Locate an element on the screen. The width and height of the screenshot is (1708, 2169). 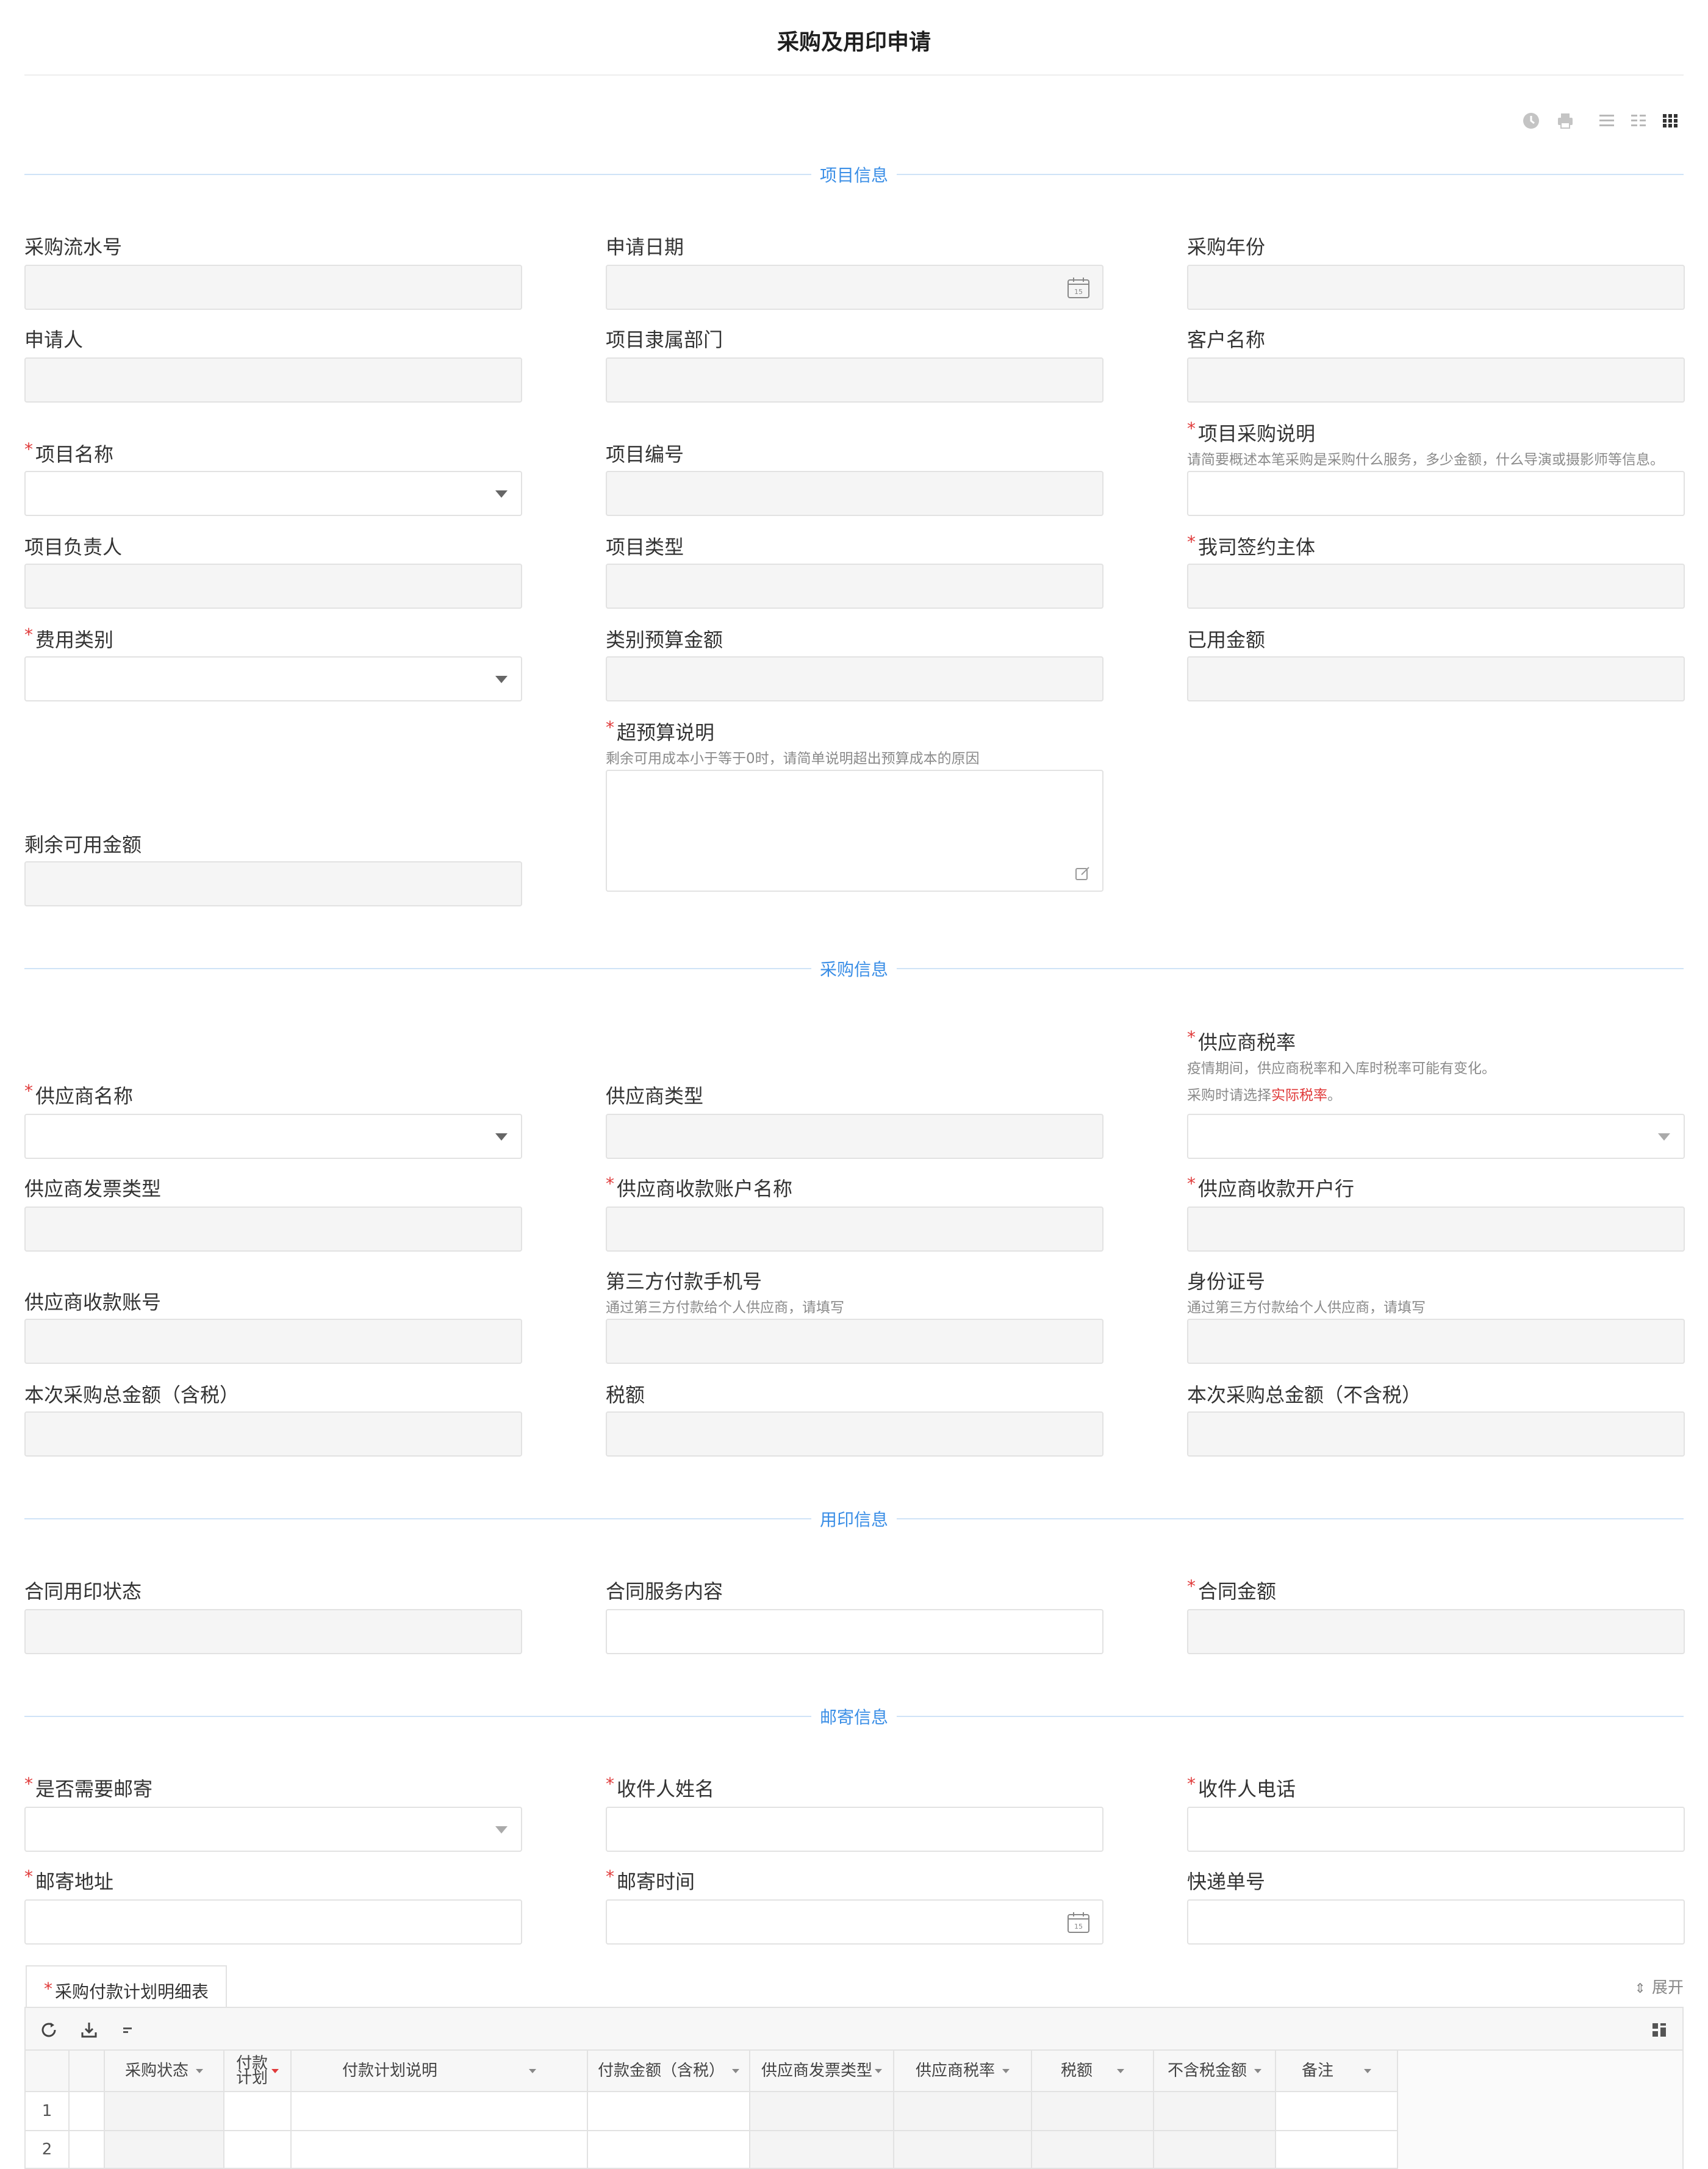
used-amount-label: 已用金额 is located at coordinates (1226, 639).